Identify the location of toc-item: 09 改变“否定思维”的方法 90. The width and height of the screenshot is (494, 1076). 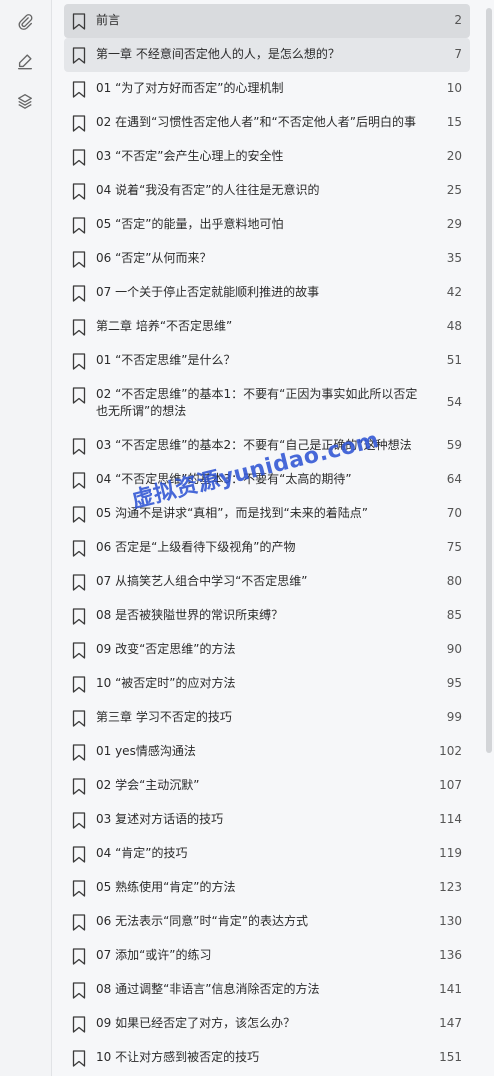
(267, 650).